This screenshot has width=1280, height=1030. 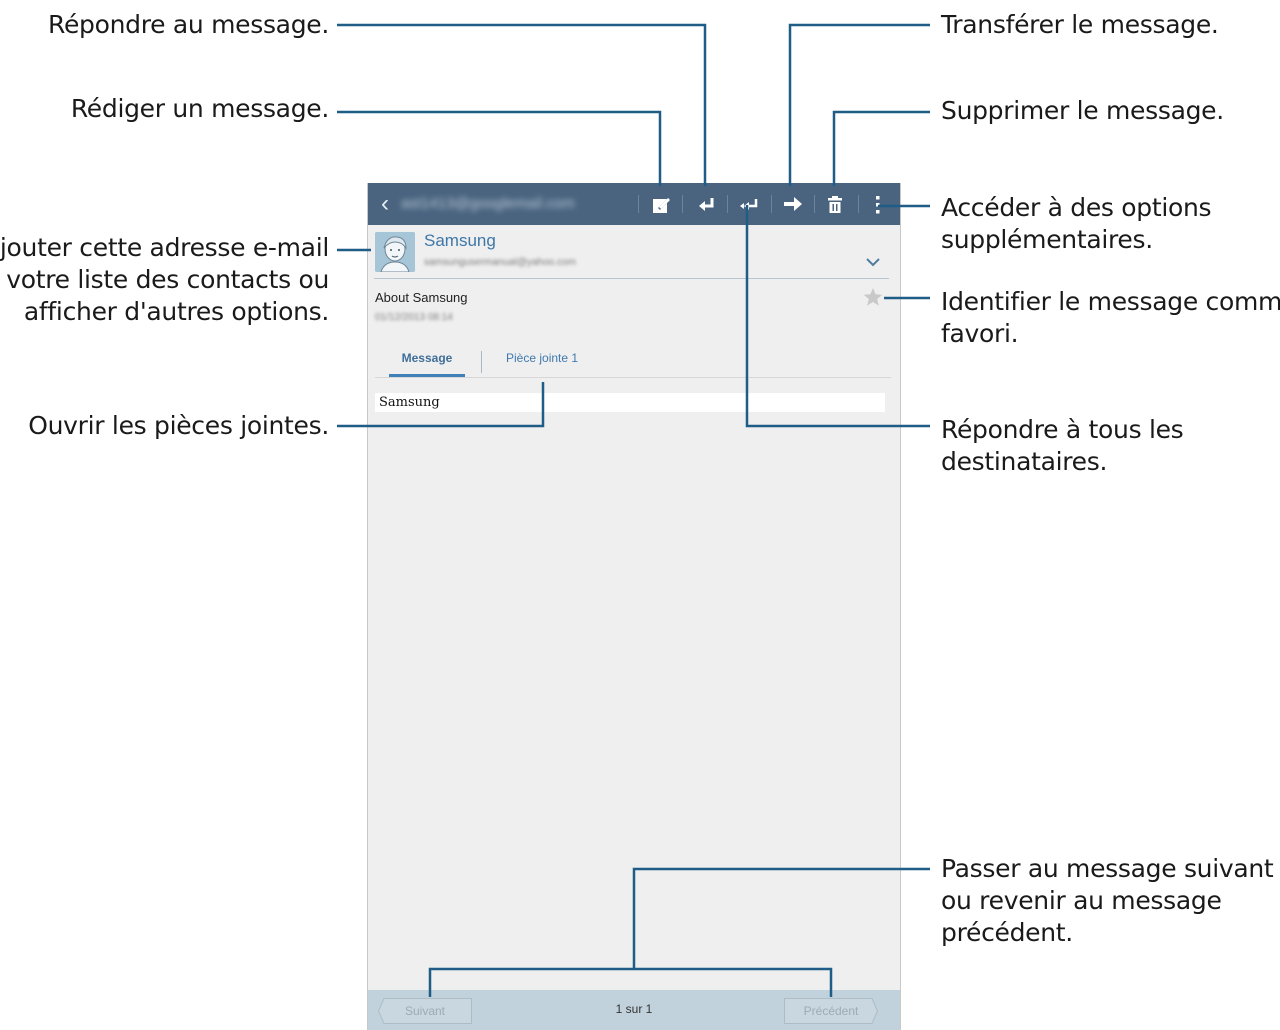 What do you see at coordinates (1062, 445) in the screenshot?
I see `callout-reply-all: Répondre à tous les destinataires.` at bounding box center [1062, 445].